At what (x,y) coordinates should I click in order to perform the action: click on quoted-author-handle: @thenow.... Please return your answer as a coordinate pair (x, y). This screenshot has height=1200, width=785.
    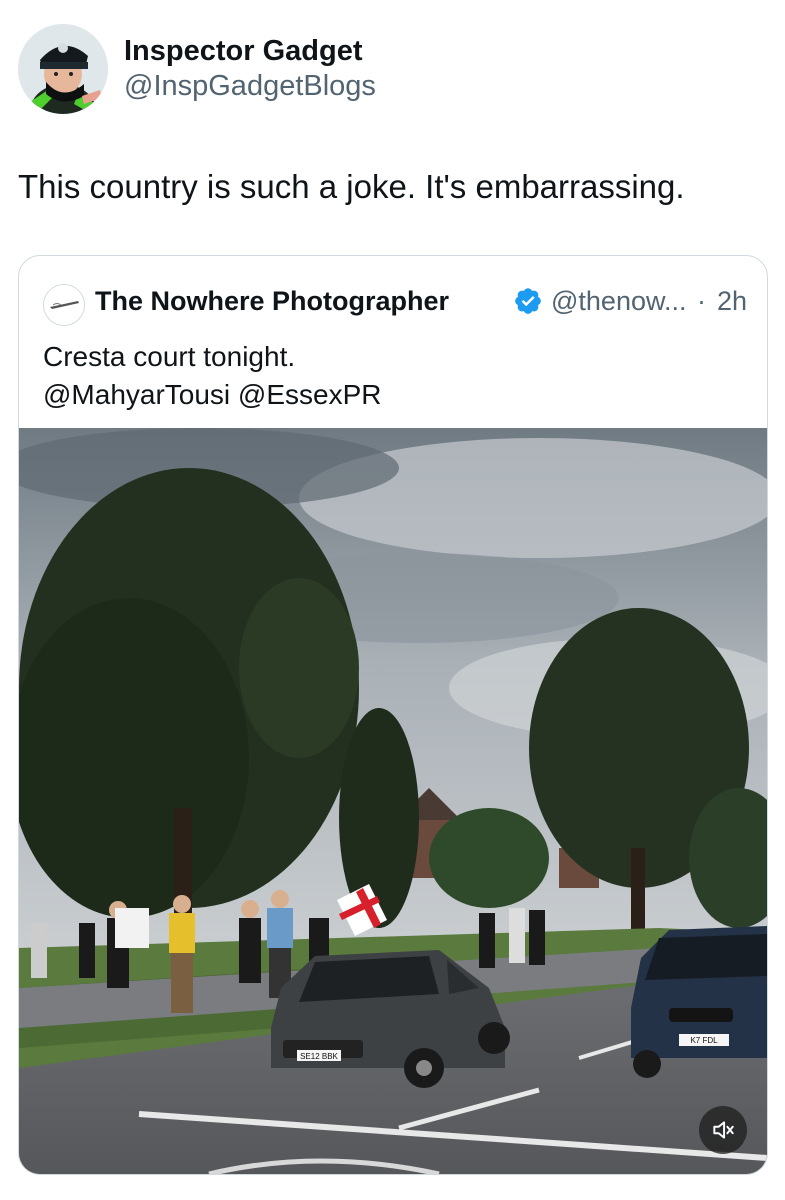
    Looking at the image, I should click on (619, 301).